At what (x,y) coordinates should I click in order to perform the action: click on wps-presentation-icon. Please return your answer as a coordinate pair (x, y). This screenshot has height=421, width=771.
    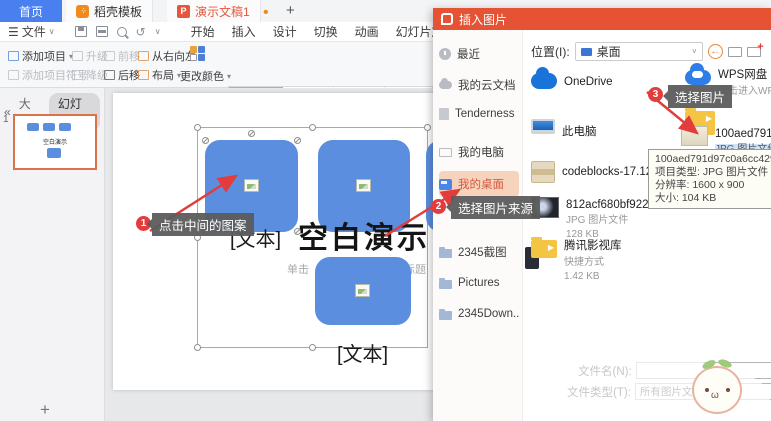
    Looking at the image, I should click on (447, 19).